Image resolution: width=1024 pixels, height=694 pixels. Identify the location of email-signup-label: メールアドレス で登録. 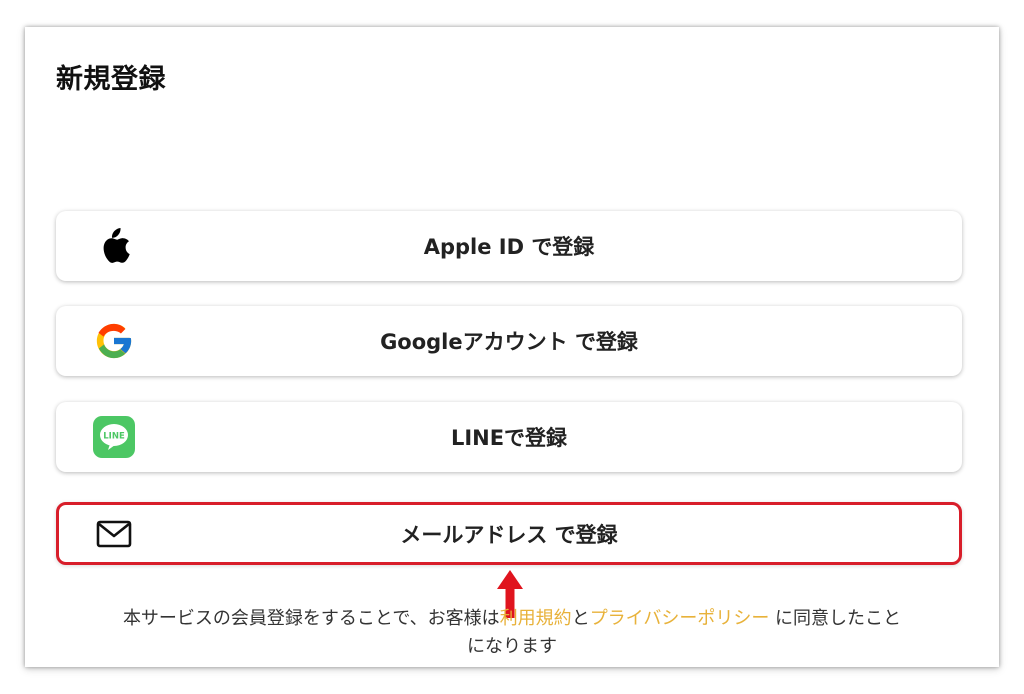
(509, 534).